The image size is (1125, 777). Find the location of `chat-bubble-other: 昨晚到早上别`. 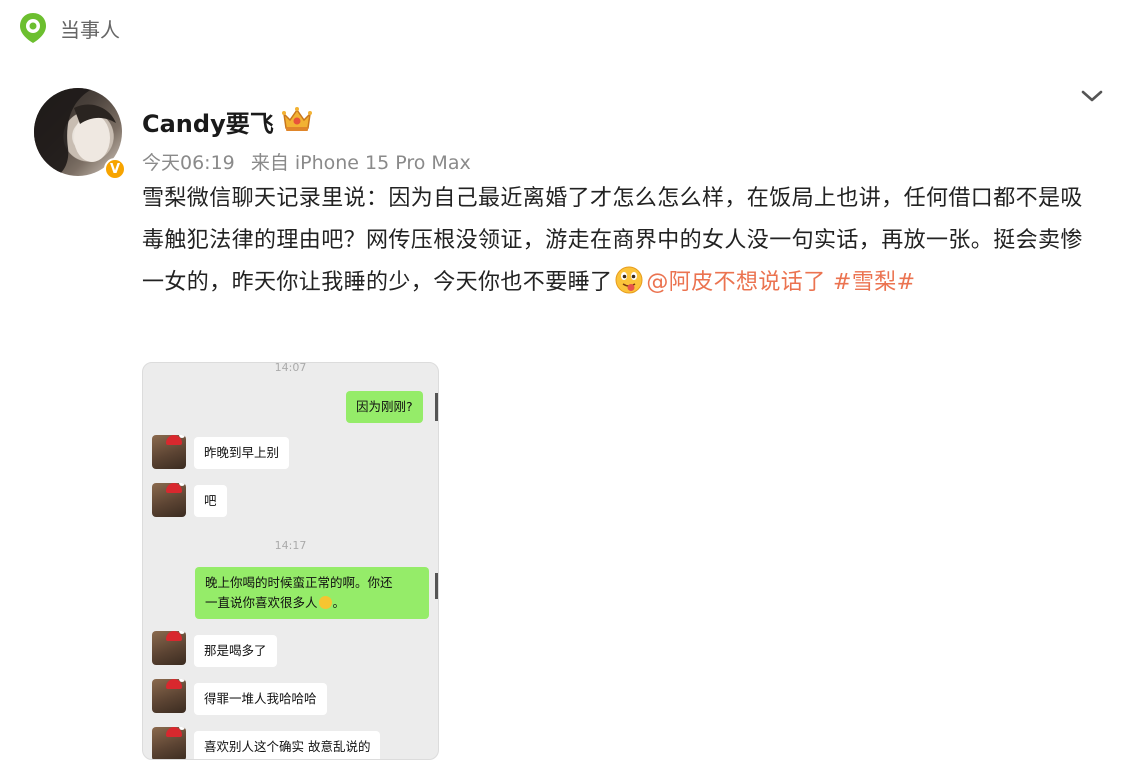

chat-bubble-other: 昨晚到早上别 is located at coordinates (242, 453).